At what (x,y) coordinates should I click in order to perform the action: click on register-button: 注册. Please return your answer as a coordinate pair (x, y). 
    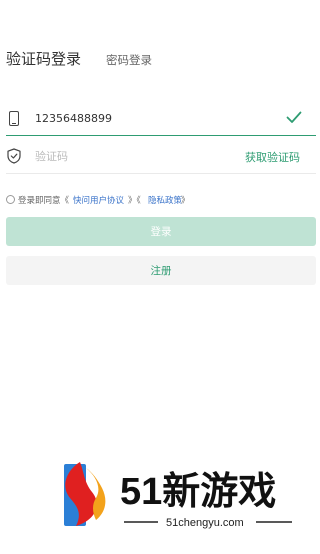
    Looking at the image, I should click on (161, 270).